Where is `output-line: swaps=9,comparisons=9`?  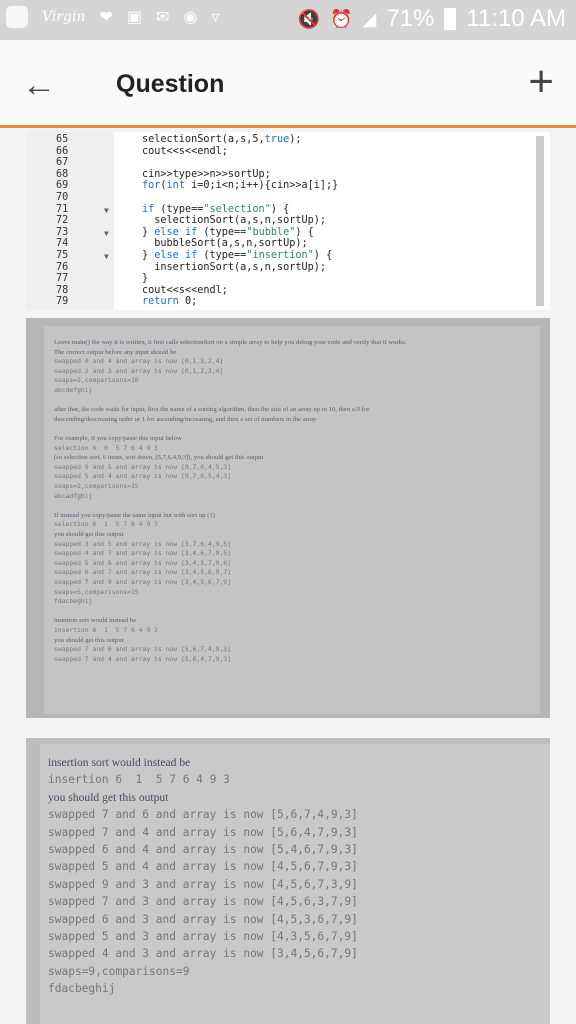
output-line: swaps=9,comparisons=9 is located at coordinates (119, 971).